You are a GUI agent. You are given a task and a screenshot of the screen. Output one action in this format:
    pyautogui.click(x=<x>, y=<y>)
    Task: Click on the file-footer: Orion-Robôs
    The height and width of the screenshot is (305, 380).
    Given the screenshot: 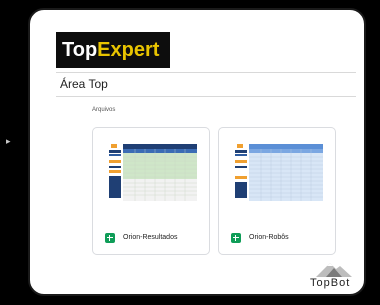 What is the action you would take?
    pyautogui.click(x=277, y=239)
    